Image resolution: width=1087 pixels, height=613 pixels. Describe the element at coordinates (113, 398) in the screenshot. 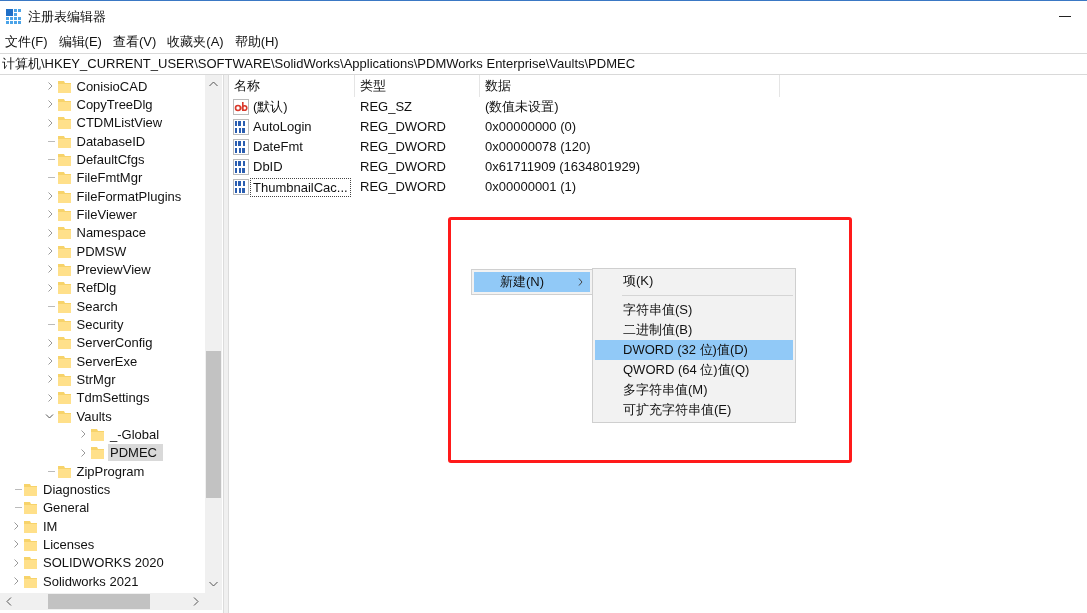

I see `tree-item: TdmSettings` at that location.